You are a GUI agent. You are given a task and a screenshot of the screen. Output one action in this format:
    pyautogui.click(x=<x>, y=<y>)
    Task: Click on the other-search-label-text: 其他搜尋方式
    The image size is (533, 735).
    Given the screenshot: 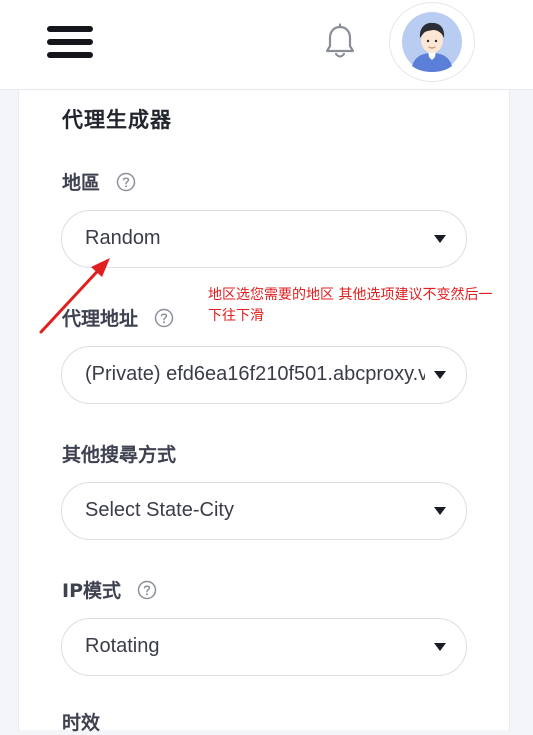 What is the action you would take?
    pyautogui.click(x=119, y=455)
    